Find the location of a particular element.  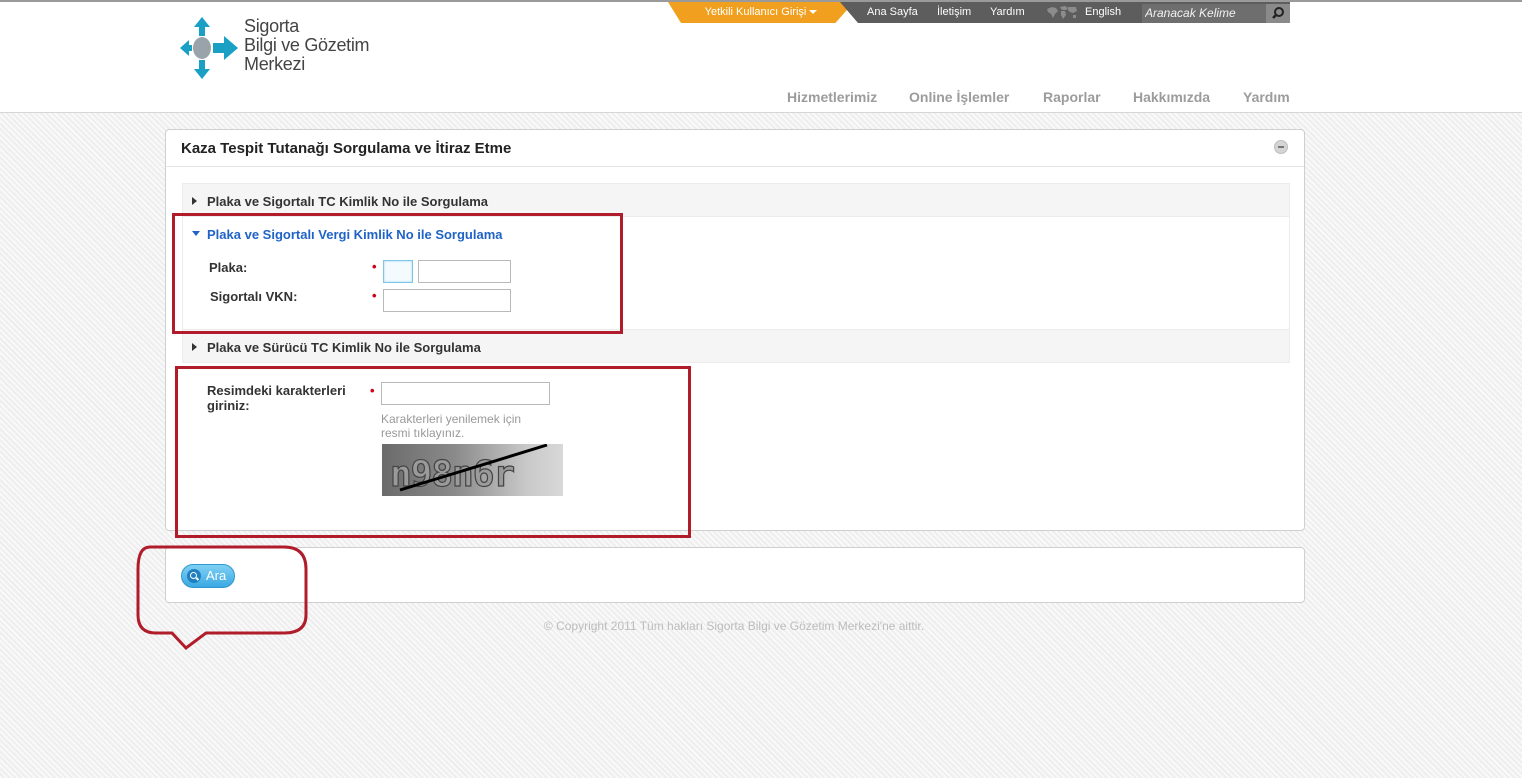

logo-text: Sigorta Bilgi ve Gözetim Merkezi is located at coordinates (307, 45).